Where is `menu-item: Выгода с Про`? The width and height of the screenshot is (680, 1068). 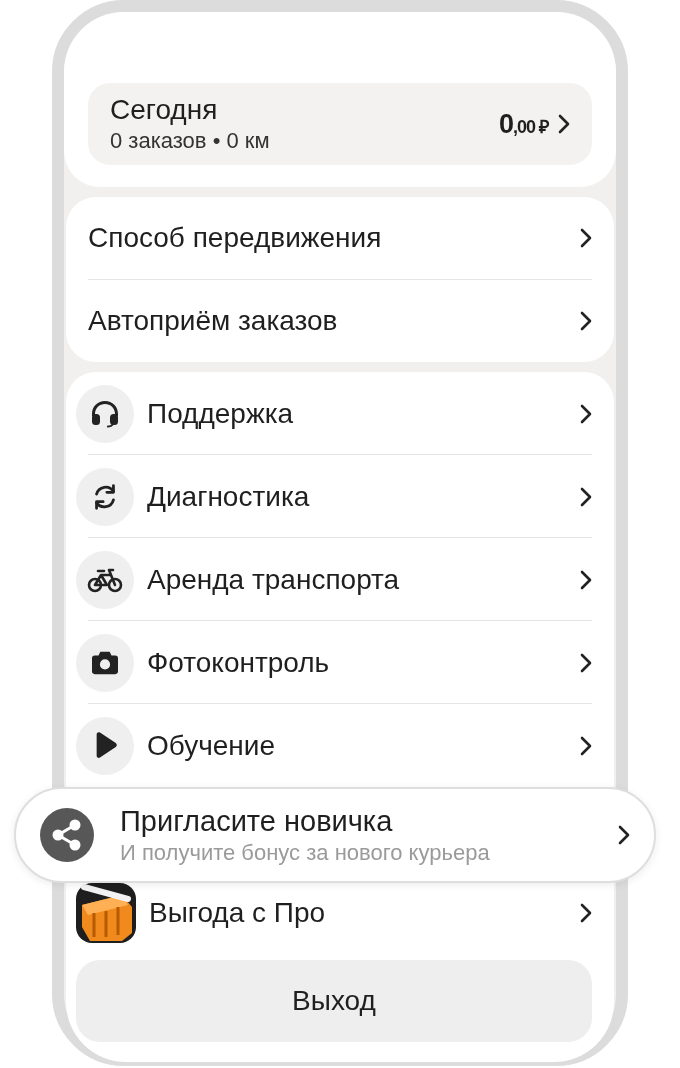
menu-item: Выгода с Про is located at coordinates (364, 912).